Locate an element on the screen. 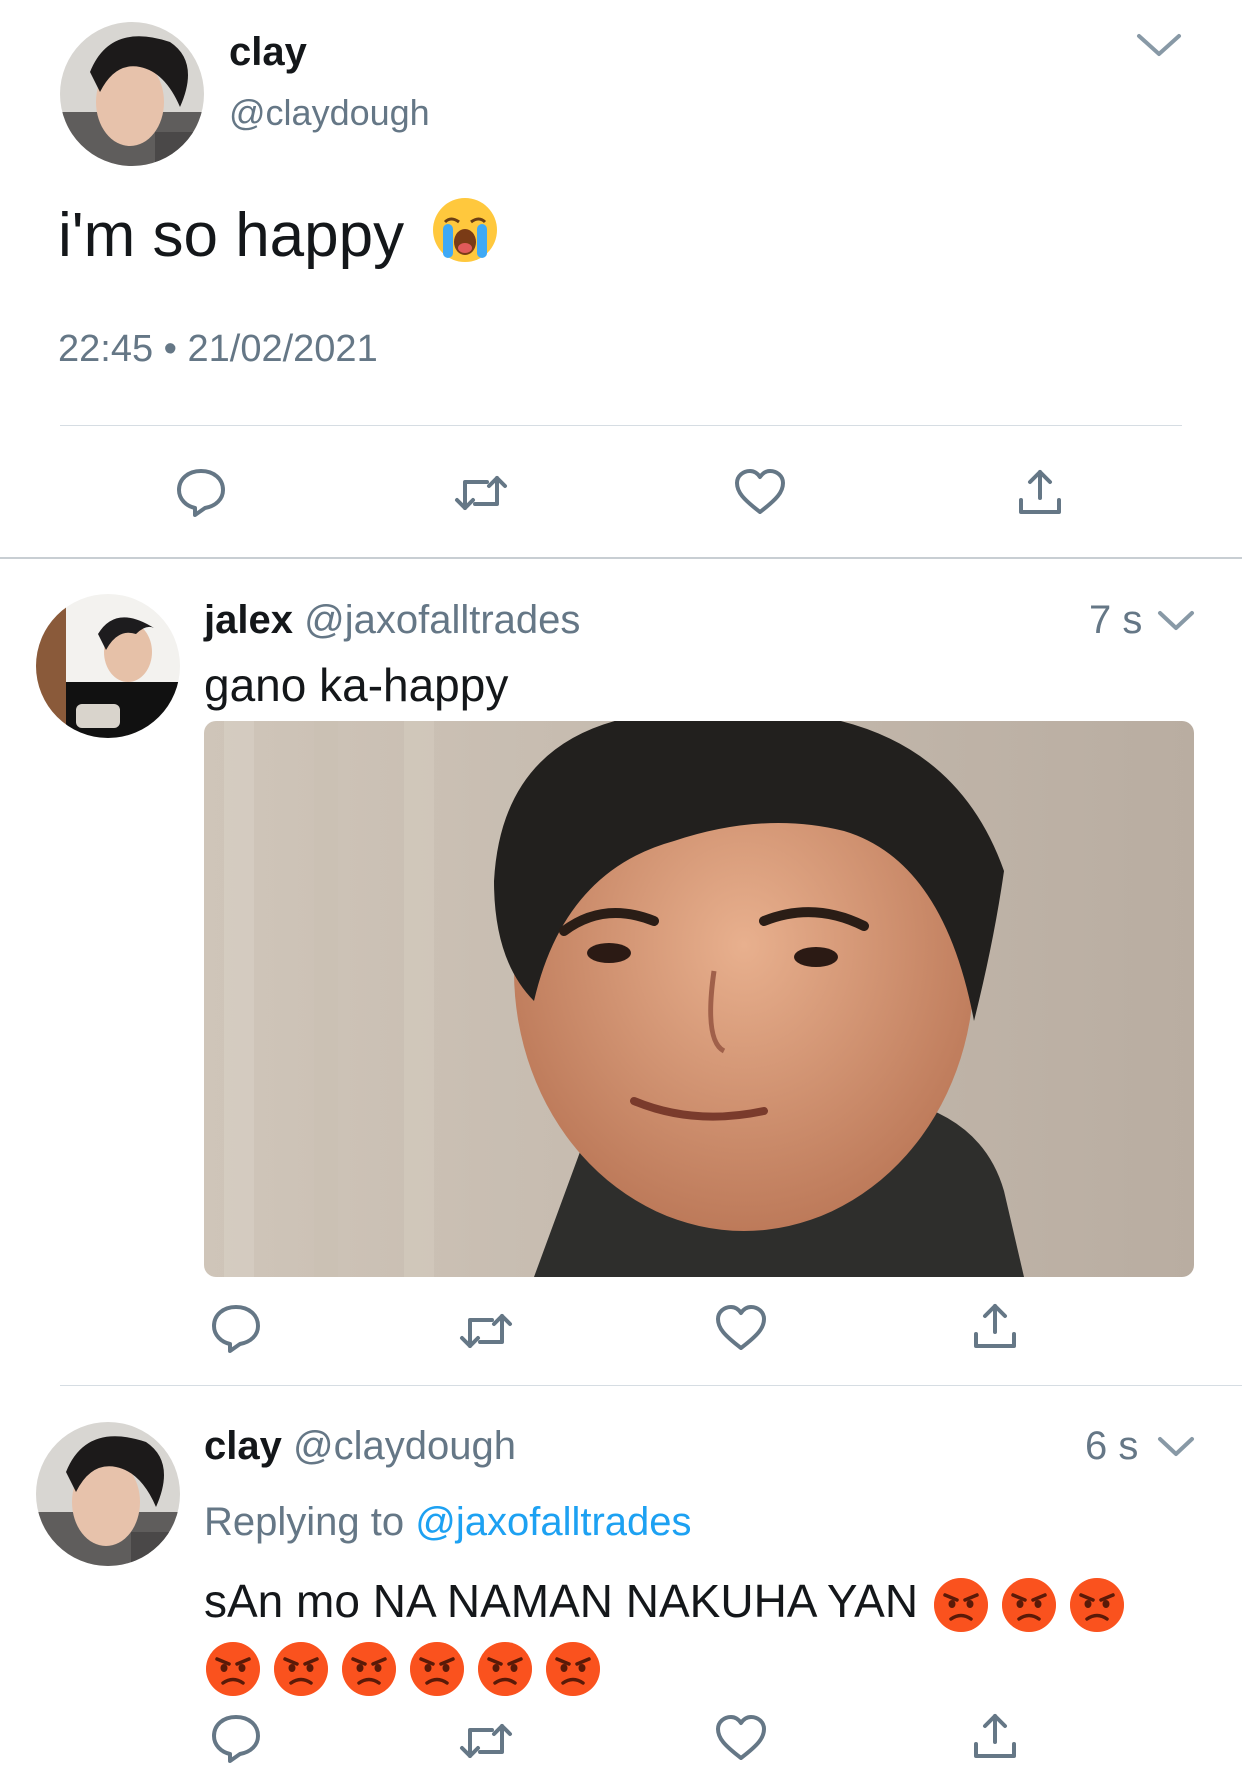 Image resolution: width=1242 pixels, height=1792 pixels. replying-to-handle-link: @jaxofalltrades is located at coordinates (553, 1522).